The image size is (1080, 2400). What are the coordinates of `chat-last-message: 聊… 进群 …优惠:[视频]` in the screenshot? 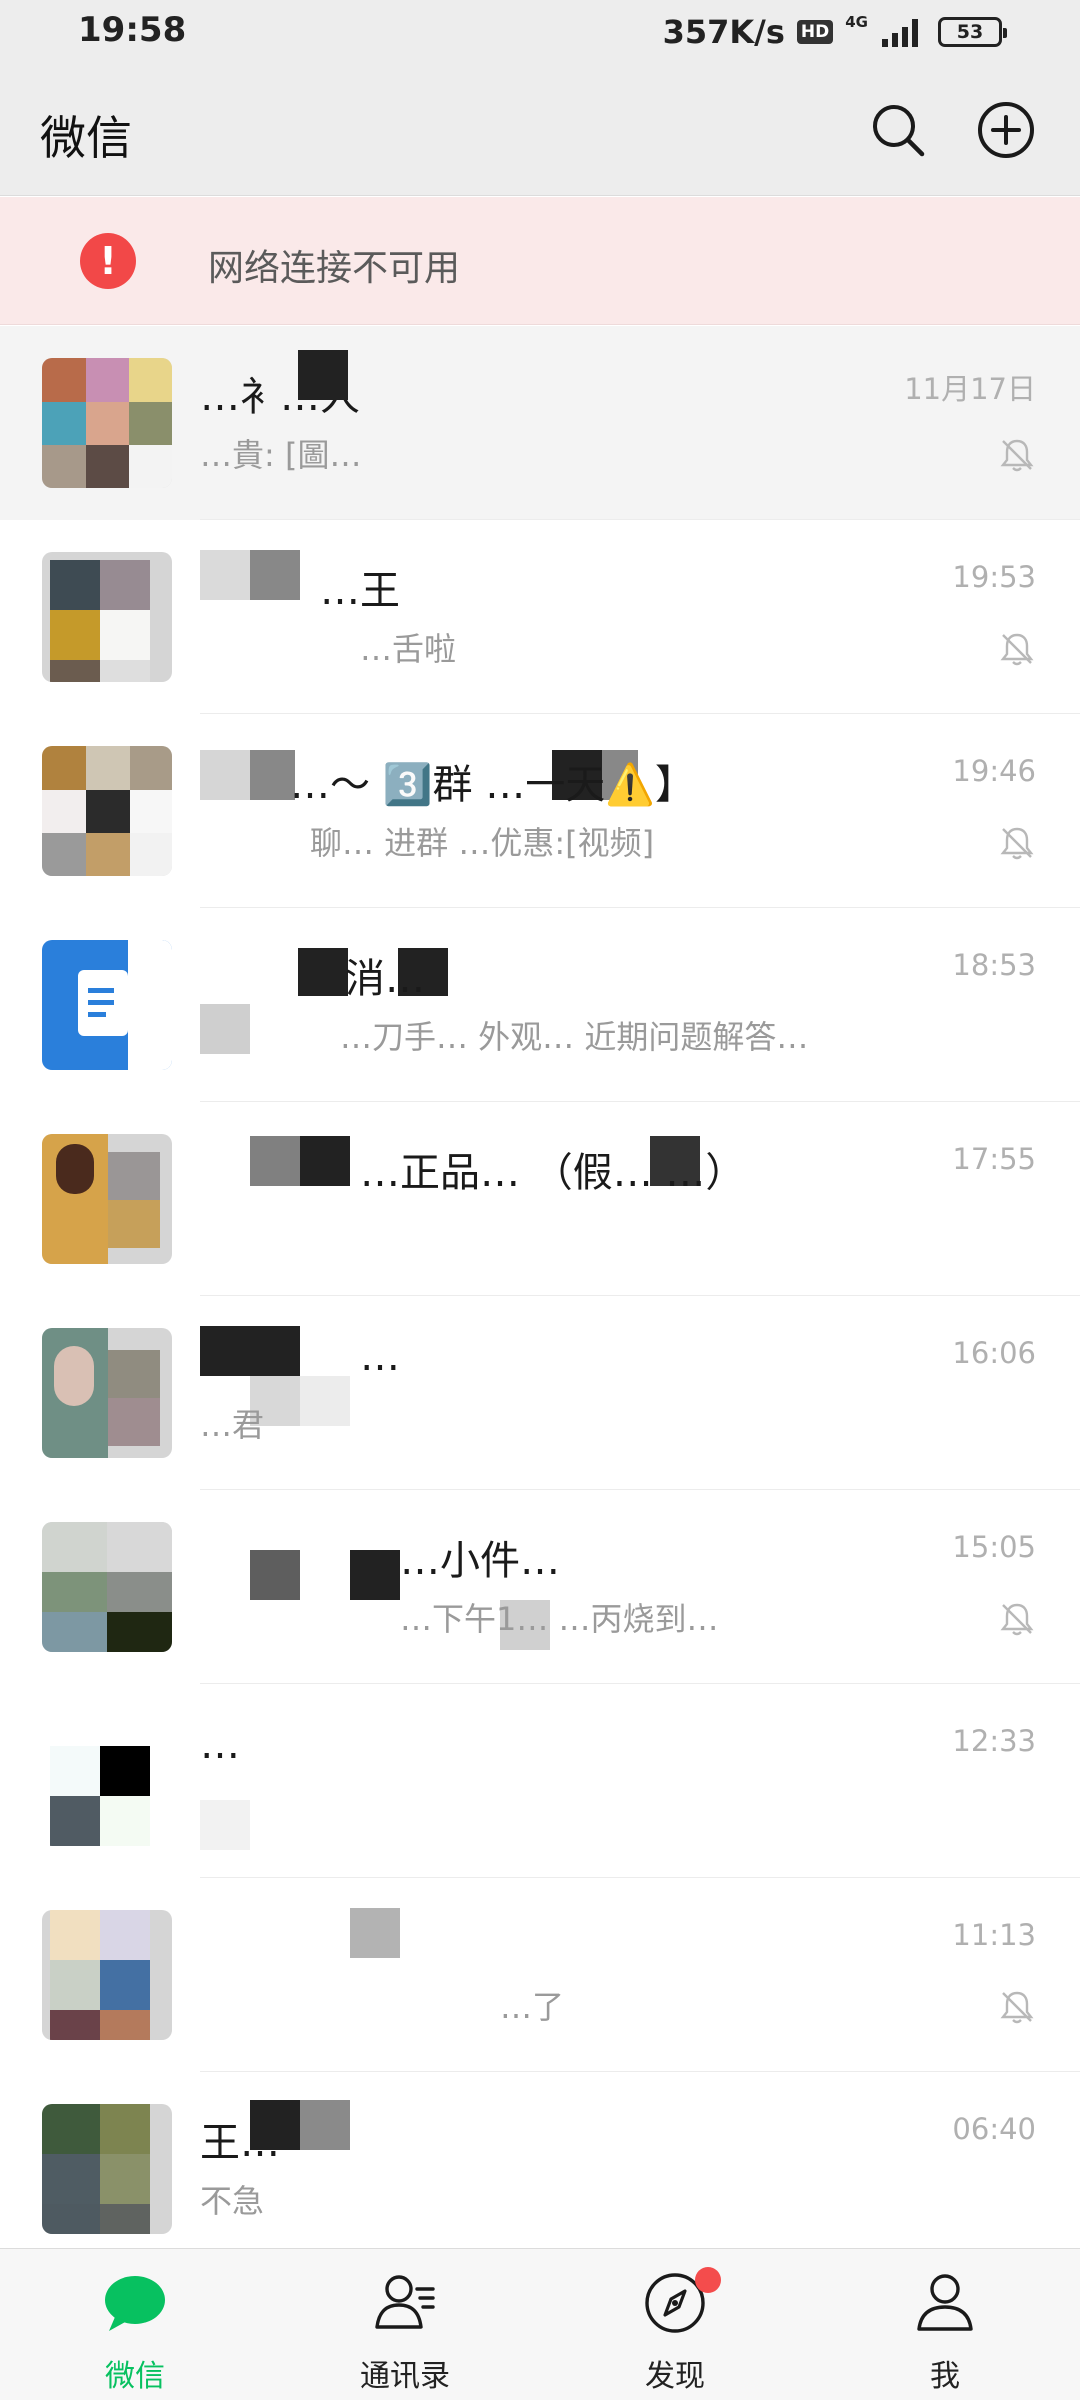 It's located at (482, 843).